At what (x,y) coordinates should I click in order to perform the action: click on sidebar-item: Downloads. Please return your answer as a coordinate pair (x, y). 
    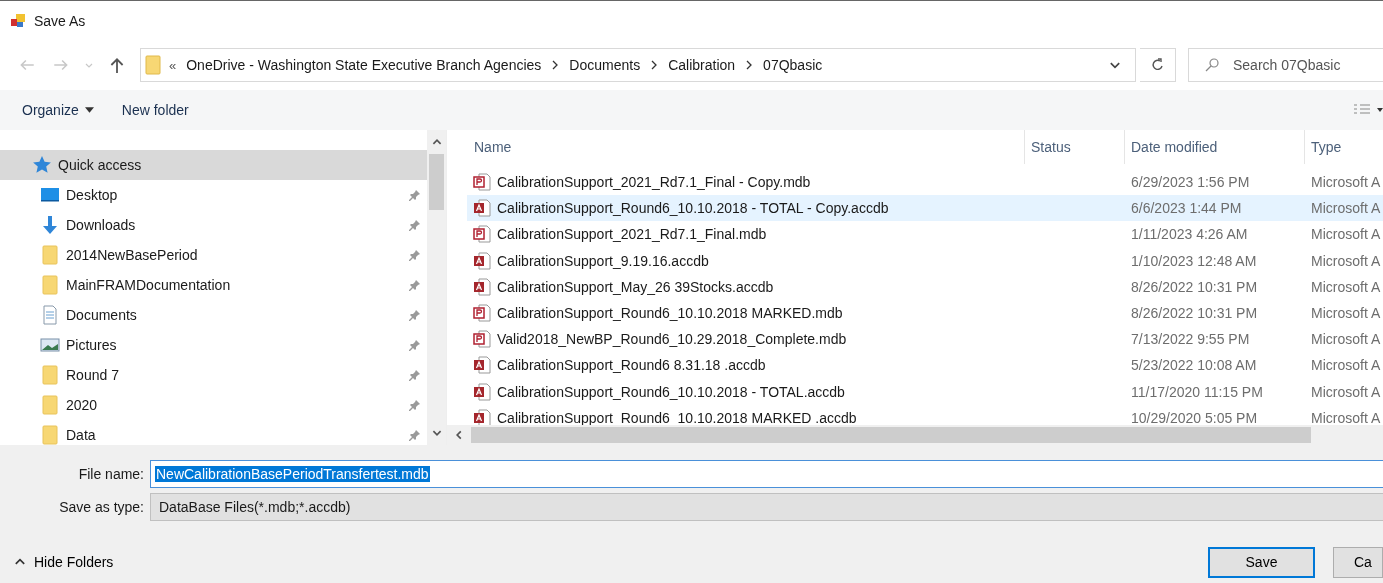
    Looking at the image, I should click on (213, 225).